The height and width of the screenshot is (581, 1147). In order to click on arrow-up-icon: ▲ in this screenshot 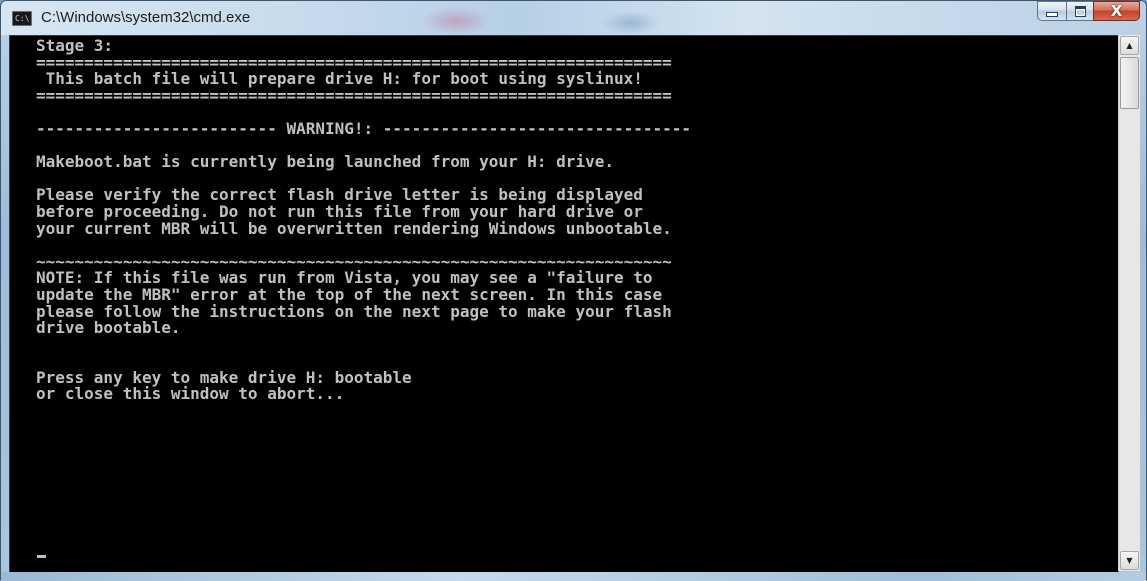, I will do `click(1129, 45)`.